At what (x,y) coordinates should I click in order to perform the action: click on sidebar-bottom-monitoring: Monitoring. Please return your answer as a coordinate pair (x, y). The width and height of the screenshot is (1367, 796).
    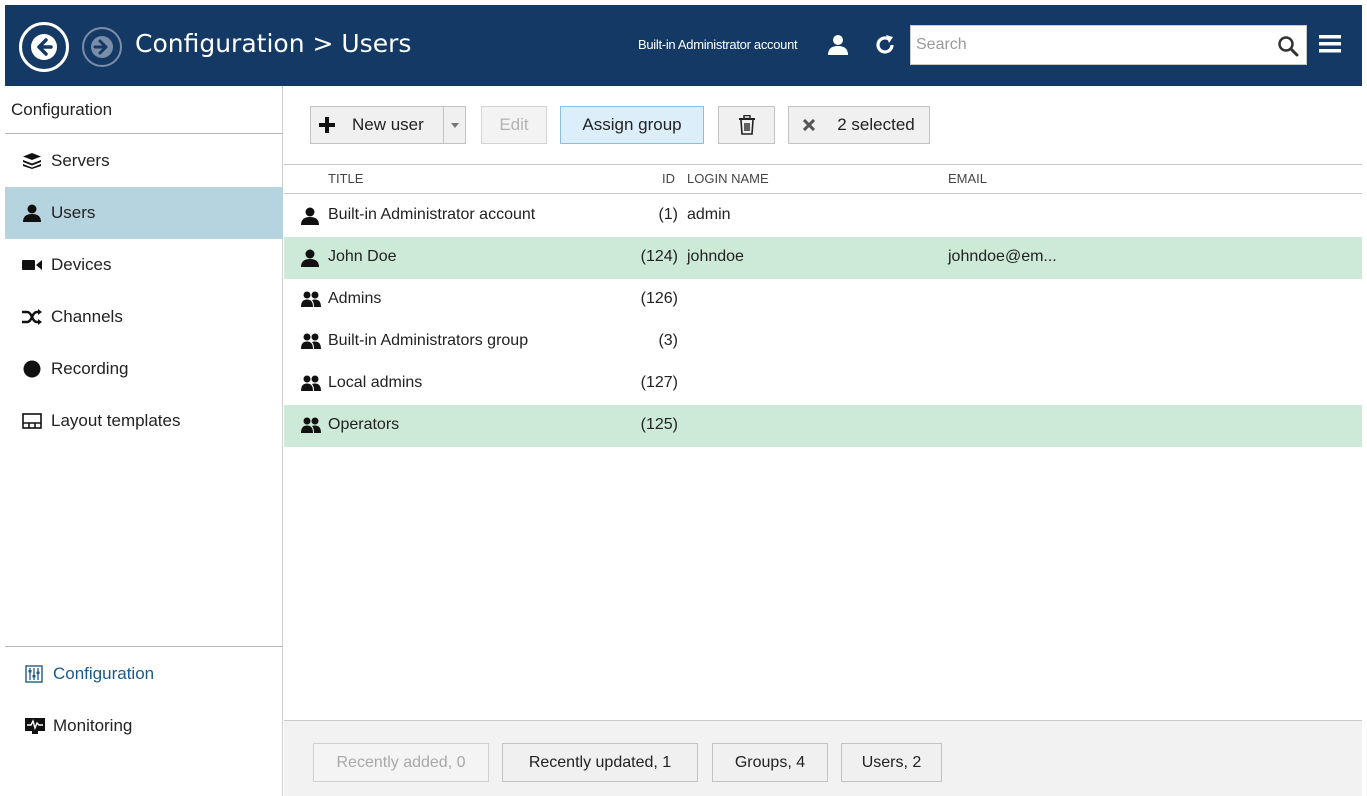
    Looking at the image, I should click on (144, 726).